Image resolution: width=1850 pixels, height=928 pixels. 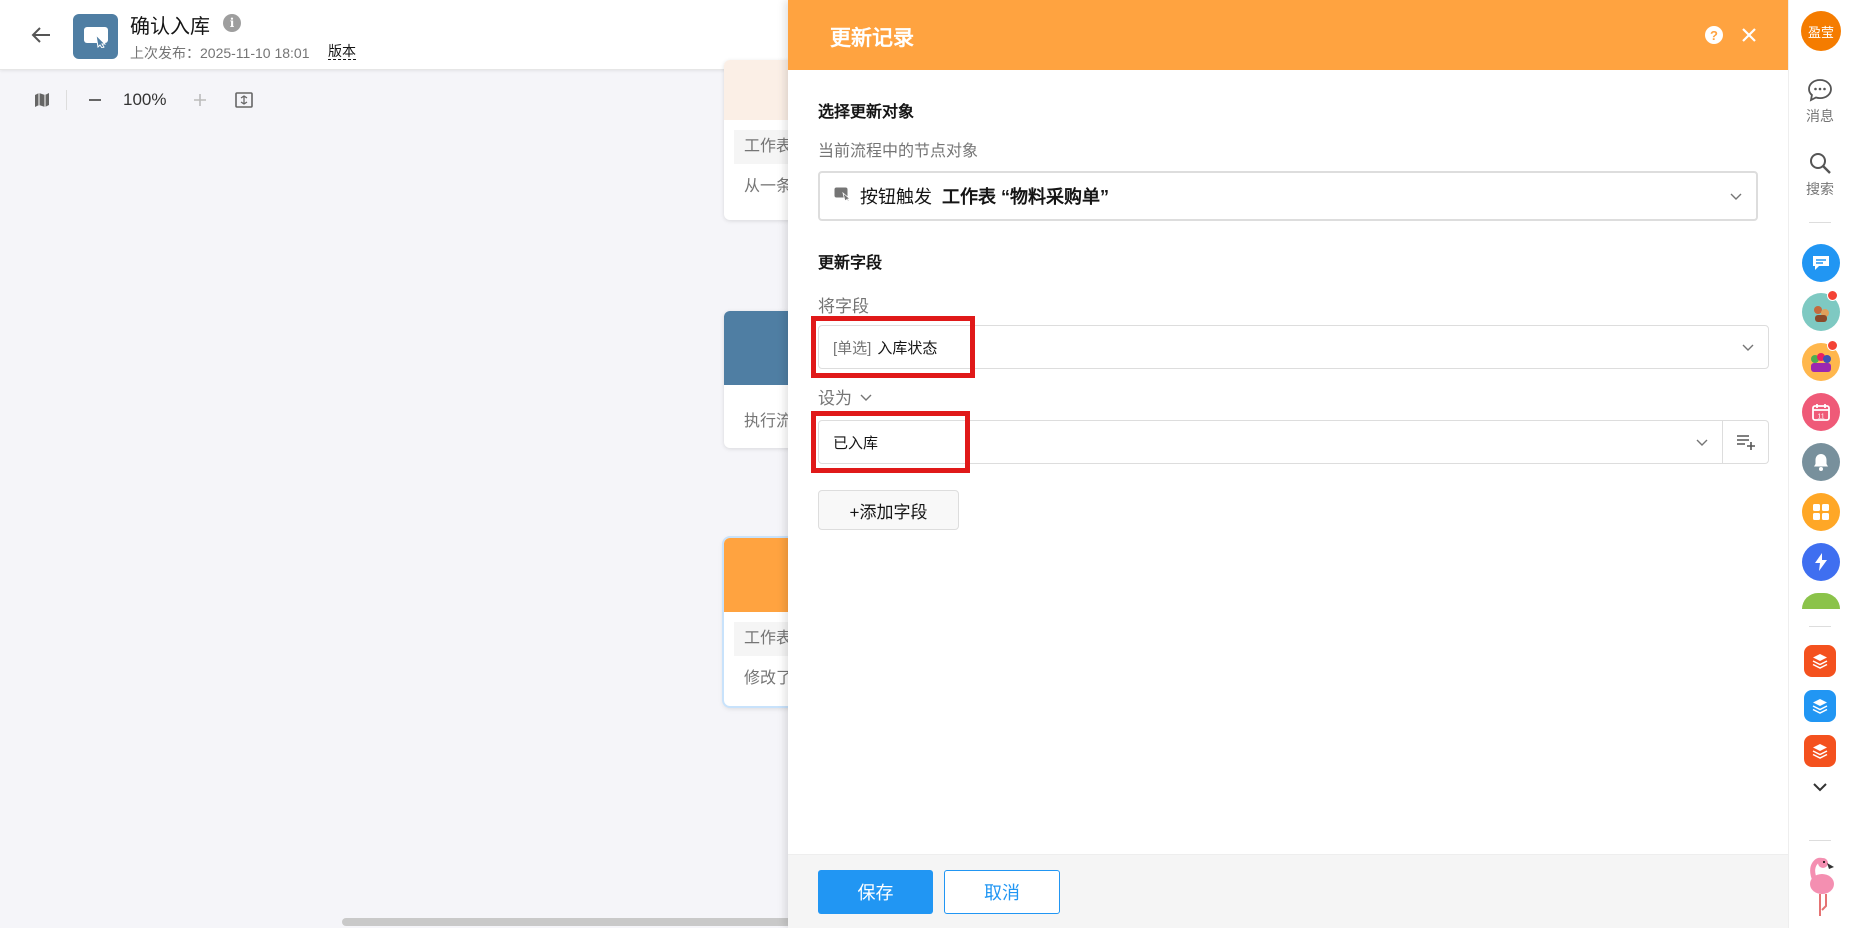 I want to click on field-type: [单选], so click(x=852, y=348).